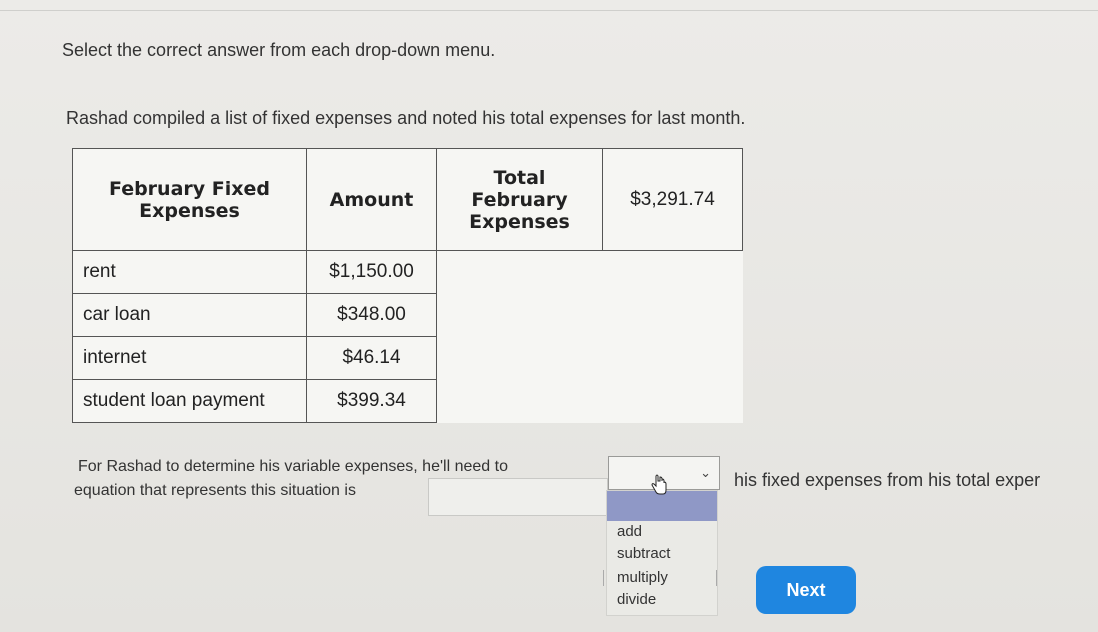 This screenshot has height=632, width=1098. Describe the element at coordinates (189, 315) in the screenshot. I see `expense-name: car loan` at that location.